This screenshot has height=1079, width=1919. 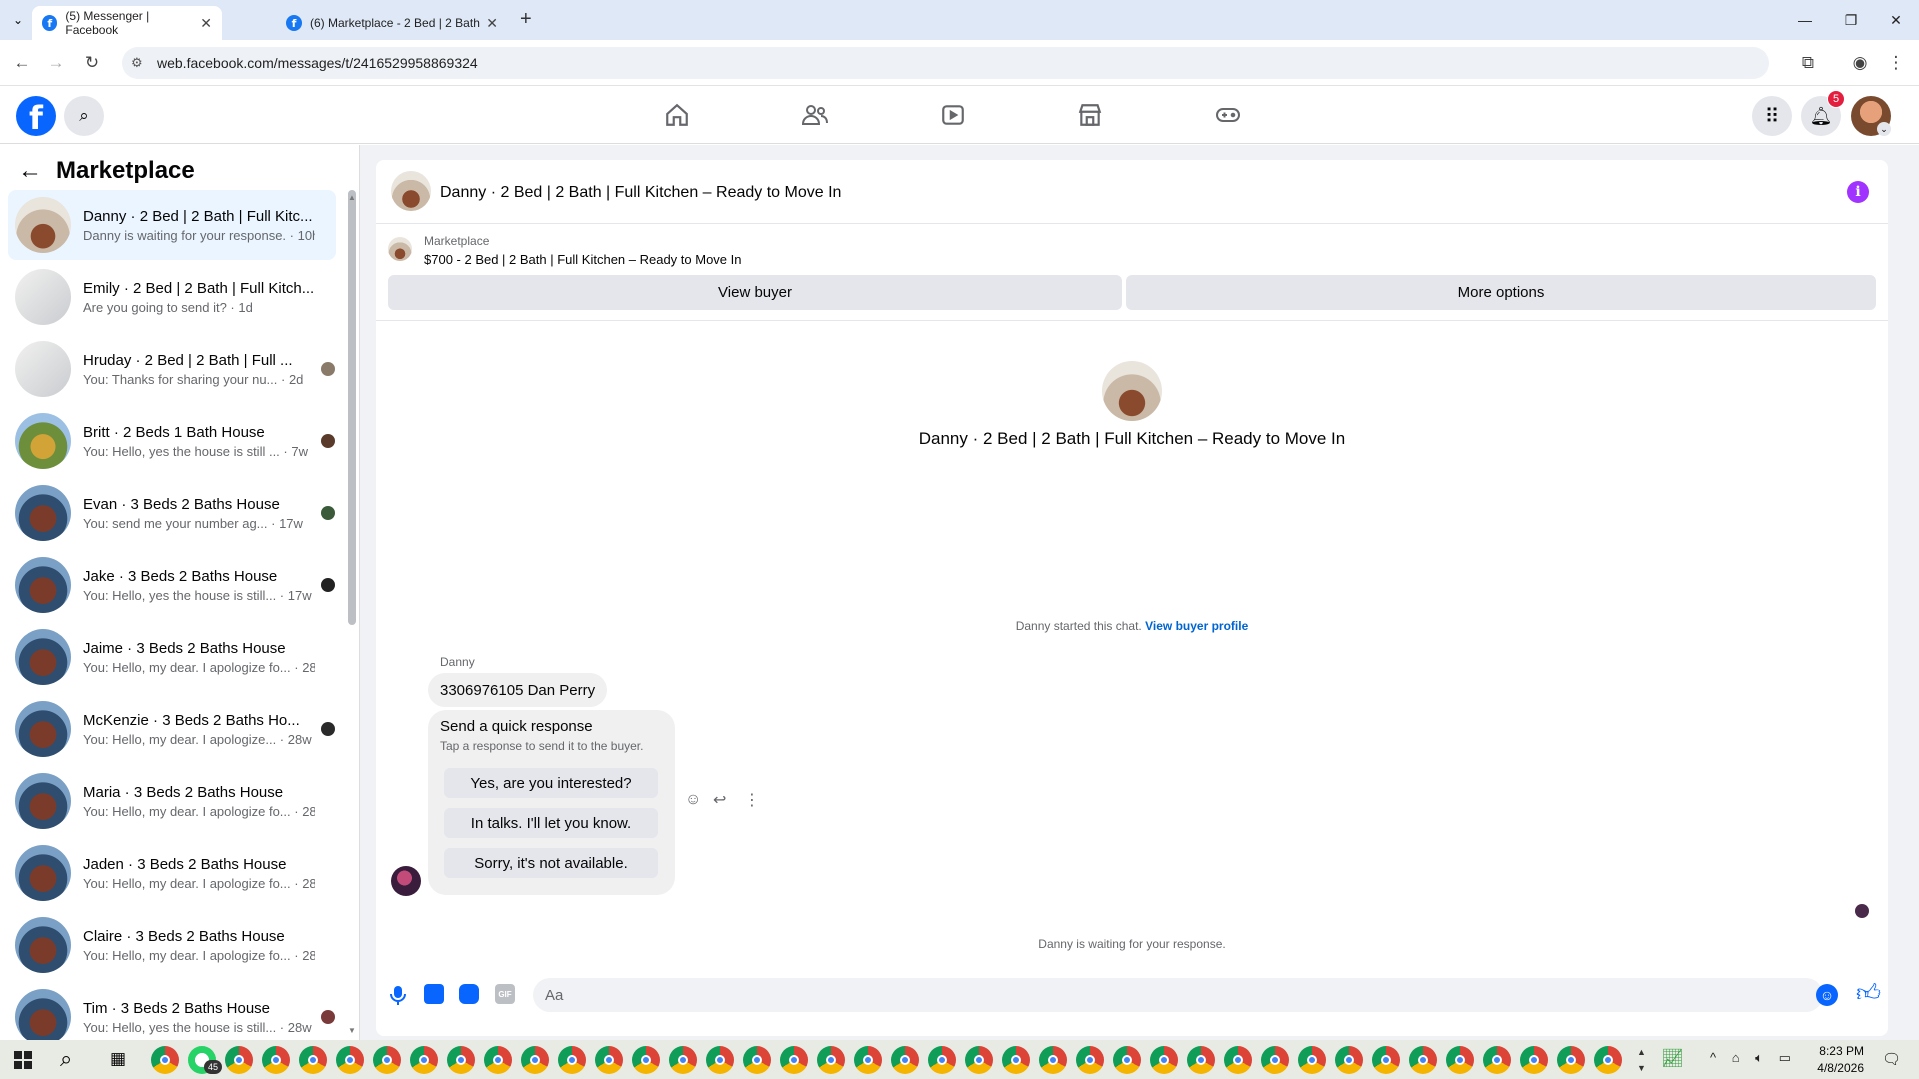 I want to click on taskbar-scroll-arrows-icon: ▲ ▼, so click(x=1641, y=1060).